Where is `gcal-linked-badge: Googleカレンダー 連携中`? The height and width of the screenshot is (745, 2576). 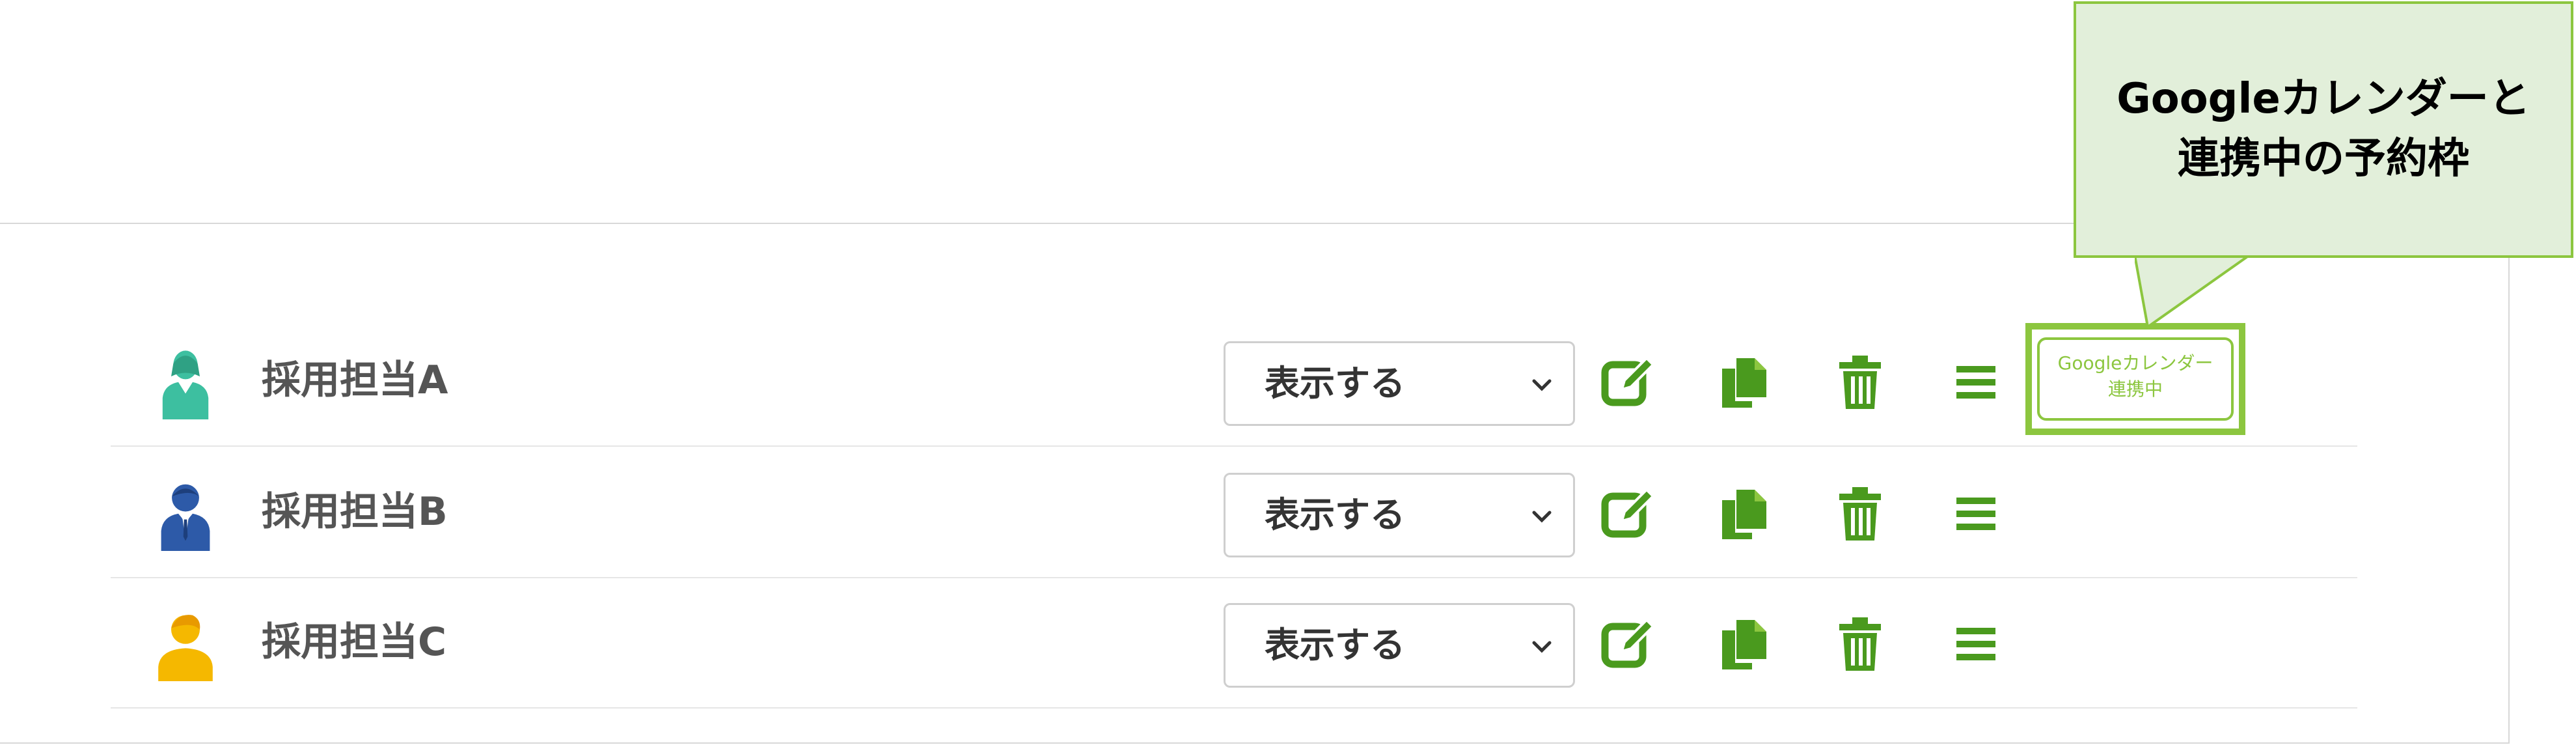 gcal-linked-badge: Googleカレンダー 連携中 is located at coordinates (2135, 379).